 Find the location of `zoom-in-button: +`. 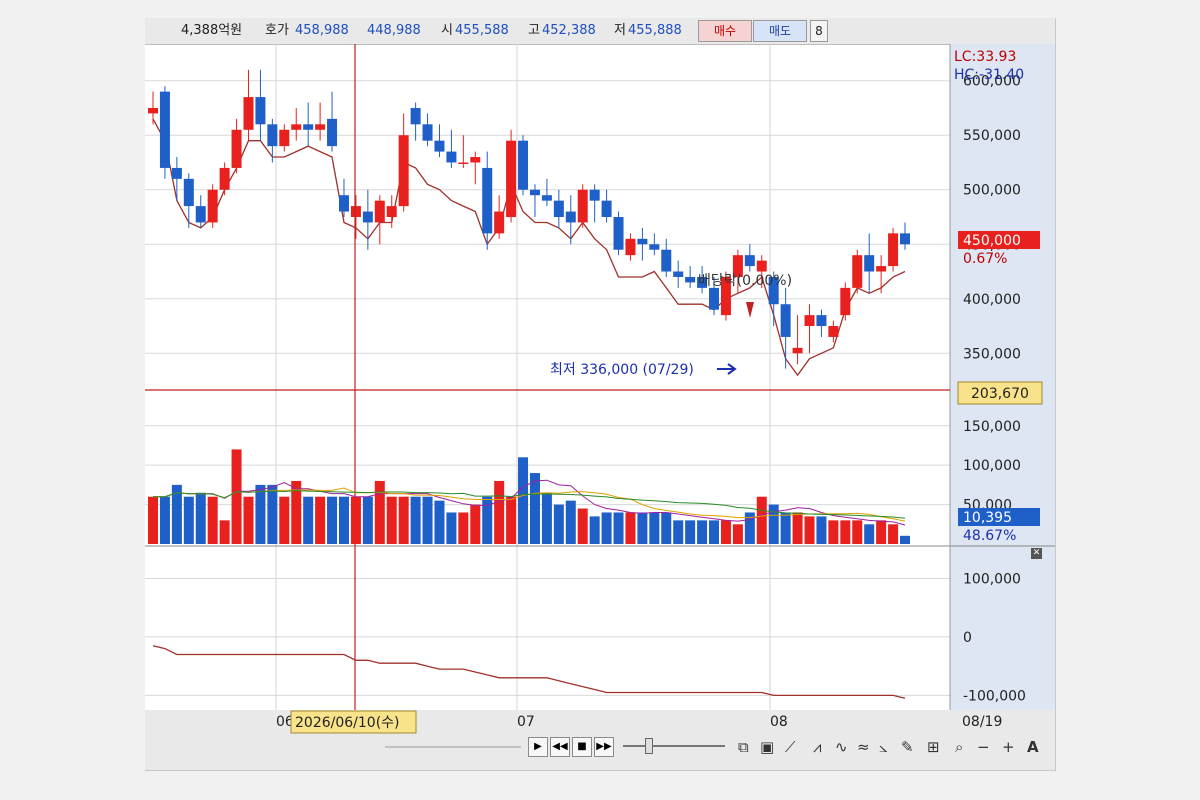

zoom-in-button: + is located at coordinates (1008, 747).